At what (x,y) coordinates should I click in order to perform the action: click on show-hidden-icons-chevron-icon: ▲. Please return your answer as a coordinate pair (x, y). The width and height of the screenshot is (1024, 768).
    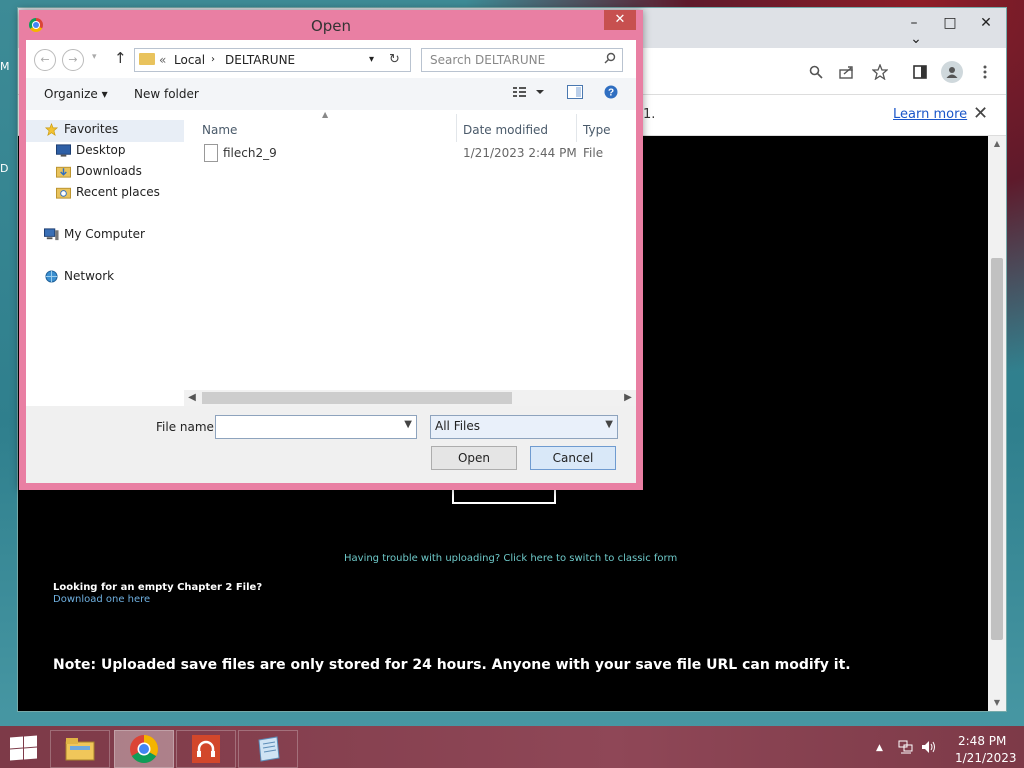
    Looking at the image, I should click on (879, 748).